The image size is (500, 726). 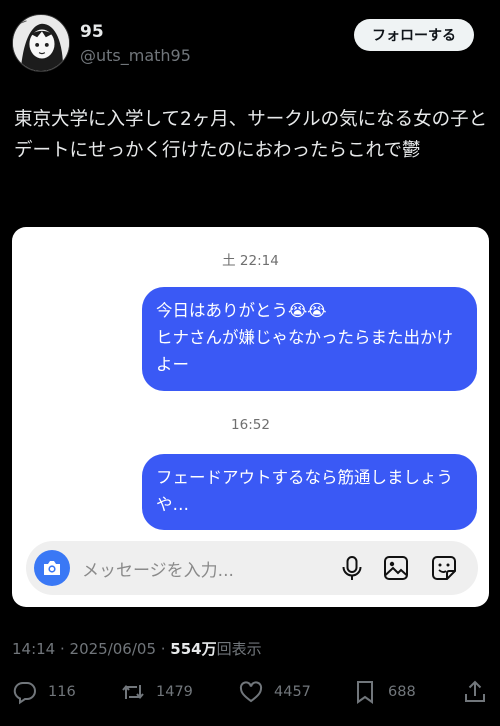 What do you see at coordinates (384, 692) in the screenshot?
I see `bookmark-button: 688` at bounding box center [384, 692].